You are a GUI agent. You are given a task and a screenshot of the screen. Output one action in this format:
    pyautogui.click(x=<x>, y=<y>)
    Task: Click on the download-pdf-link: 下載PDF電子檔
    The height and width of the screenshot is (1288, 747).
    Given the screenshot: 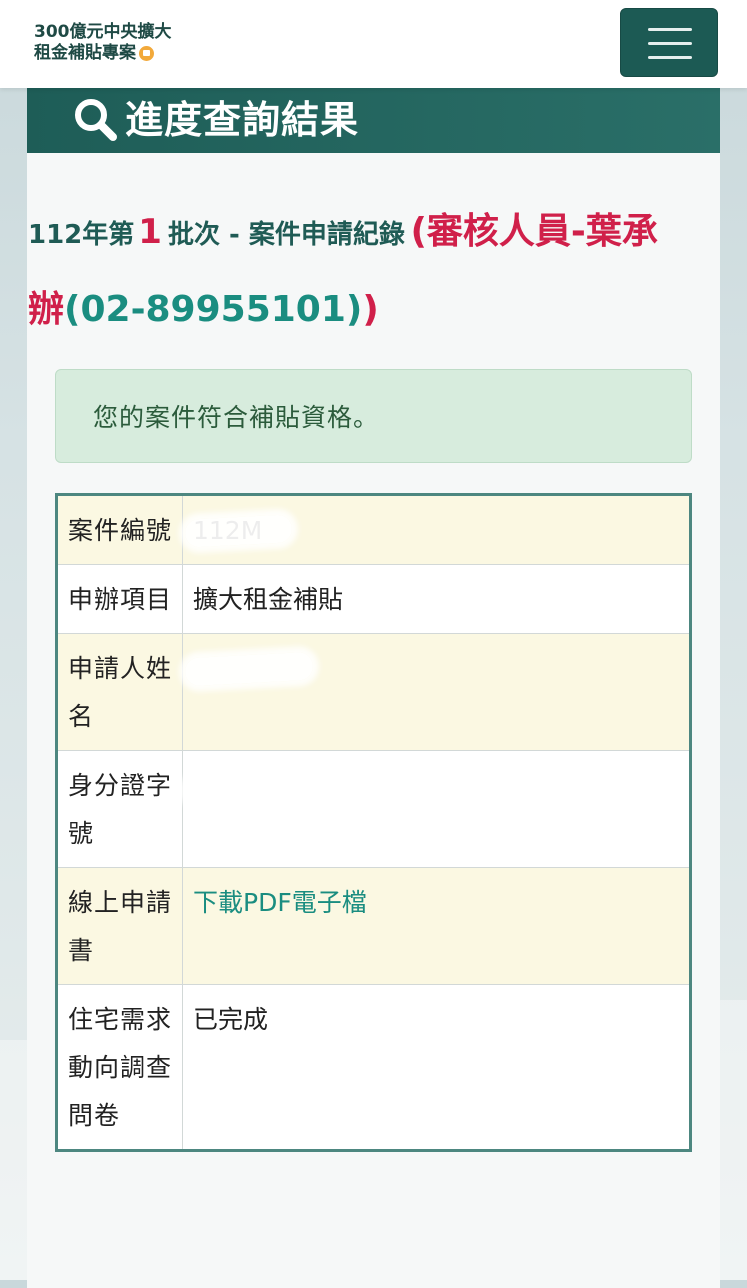 What is the action you would take?
    pyautogui.click(x=280, y=902)
    